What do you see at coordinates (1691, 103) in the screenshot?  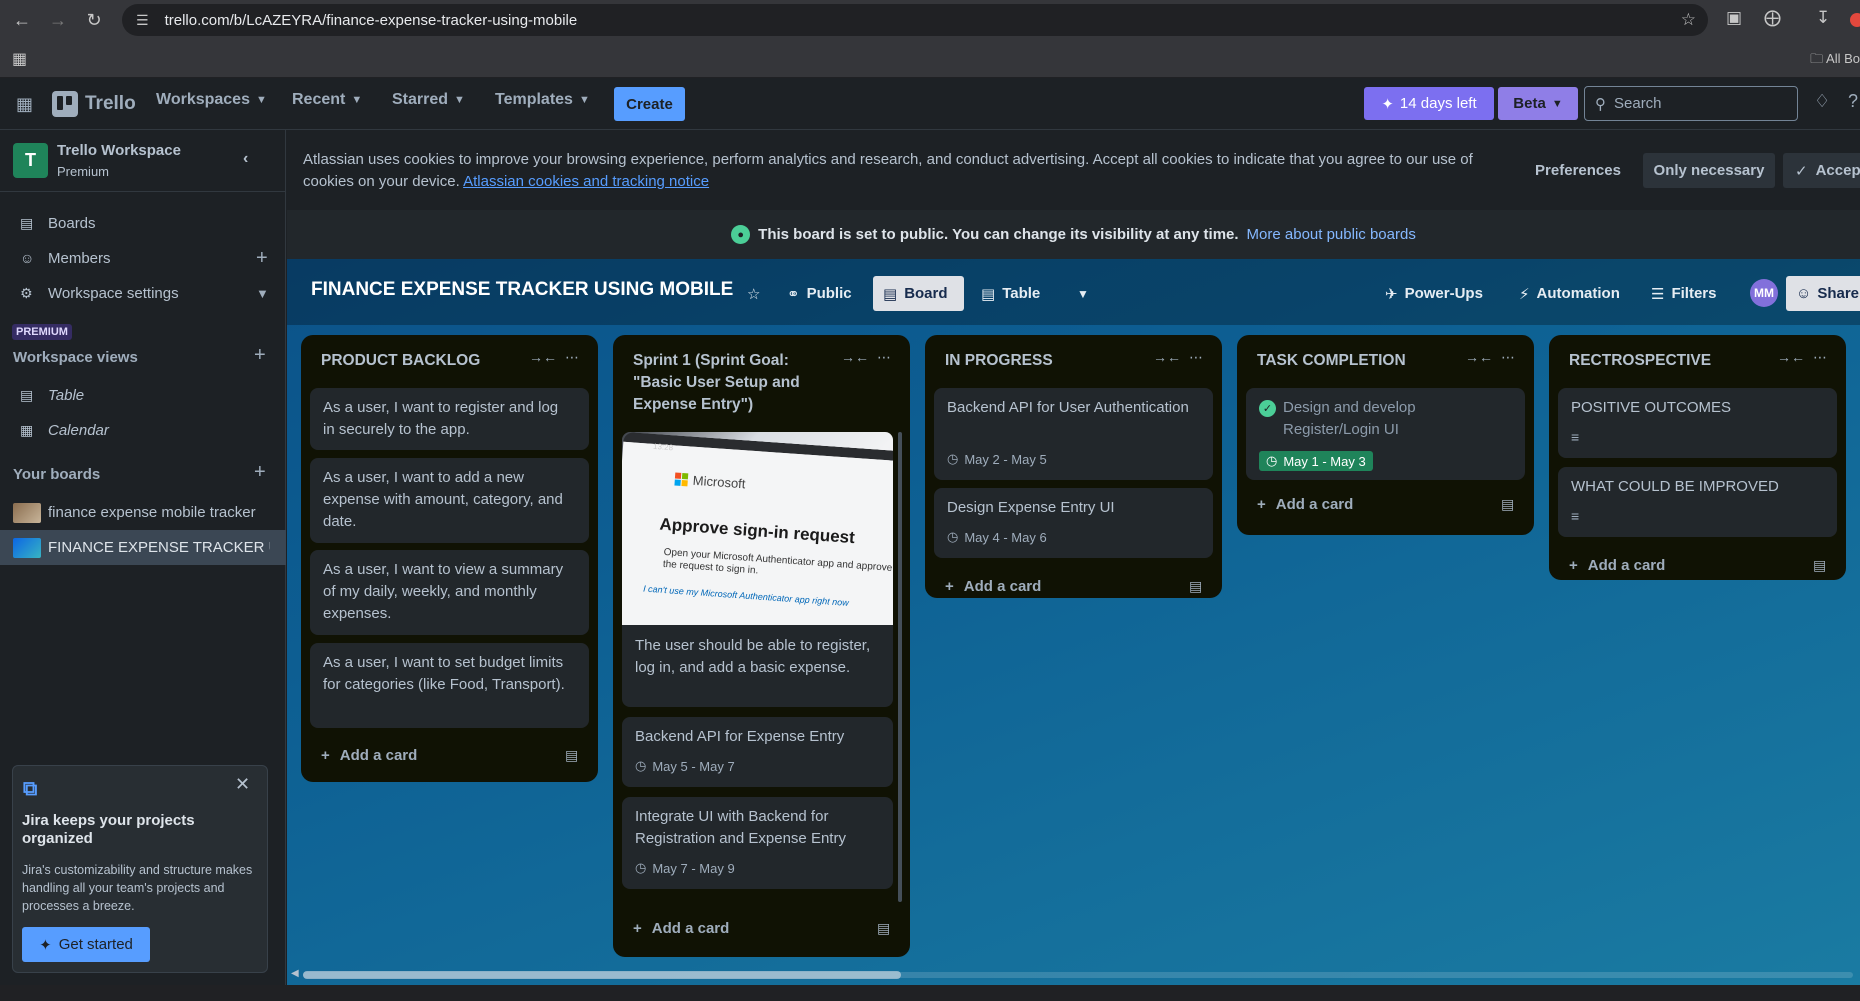 I see `search-input: ⚲ Search` at bounding box center [1691, 103].